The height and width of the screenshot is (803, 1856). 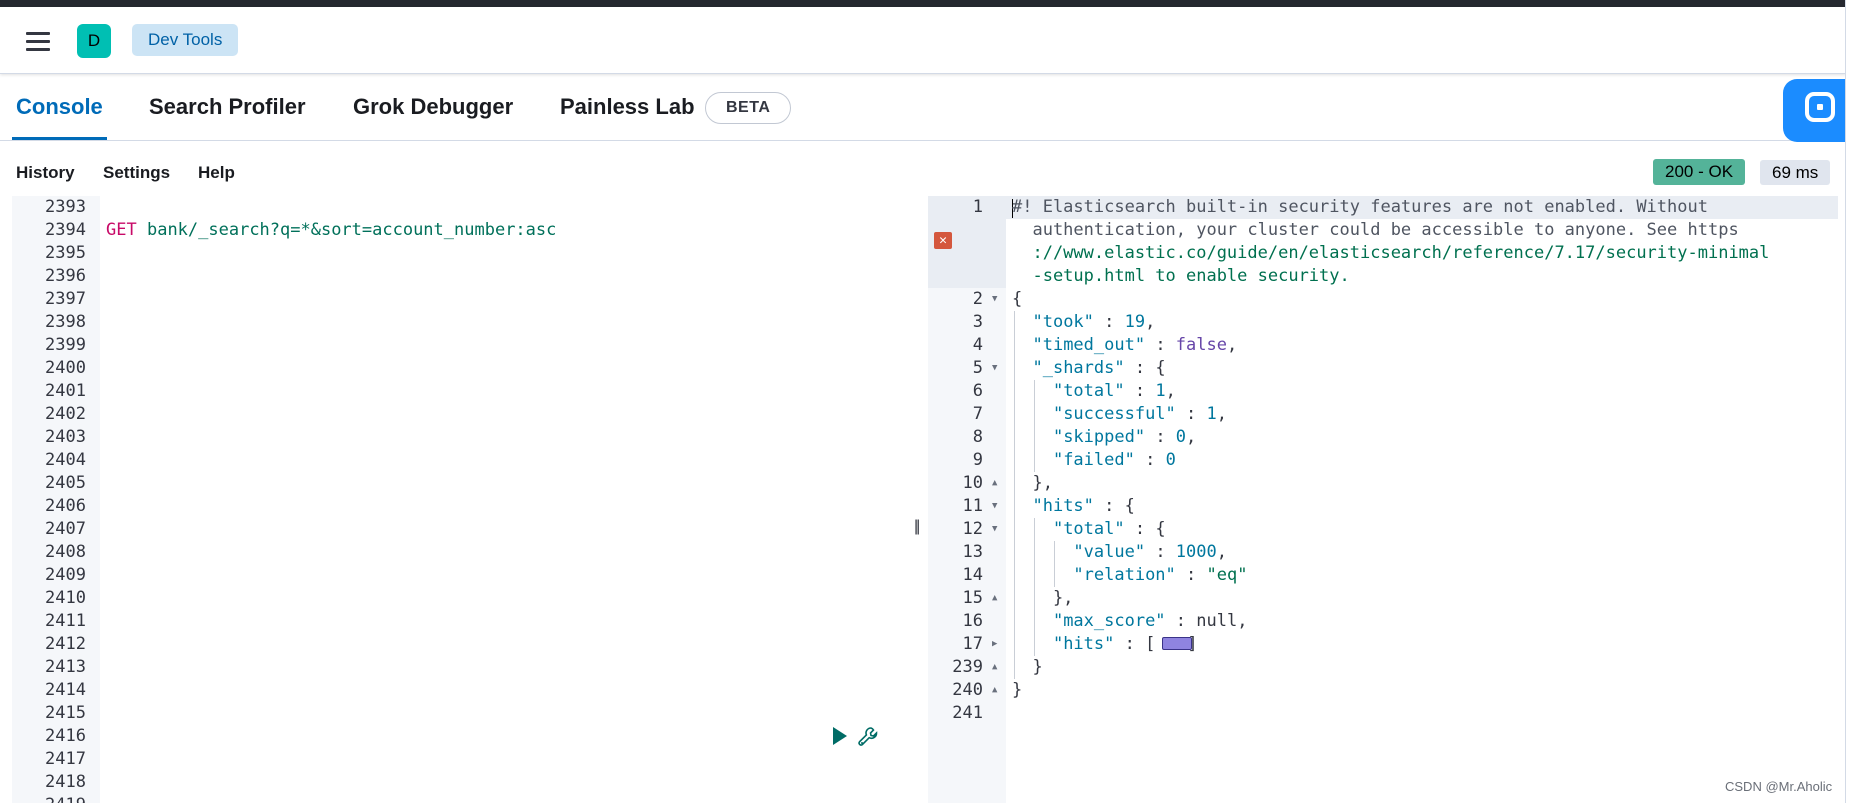 I want to click on warning-line: -setup.html to enable security., so click(x=1181, y=276).